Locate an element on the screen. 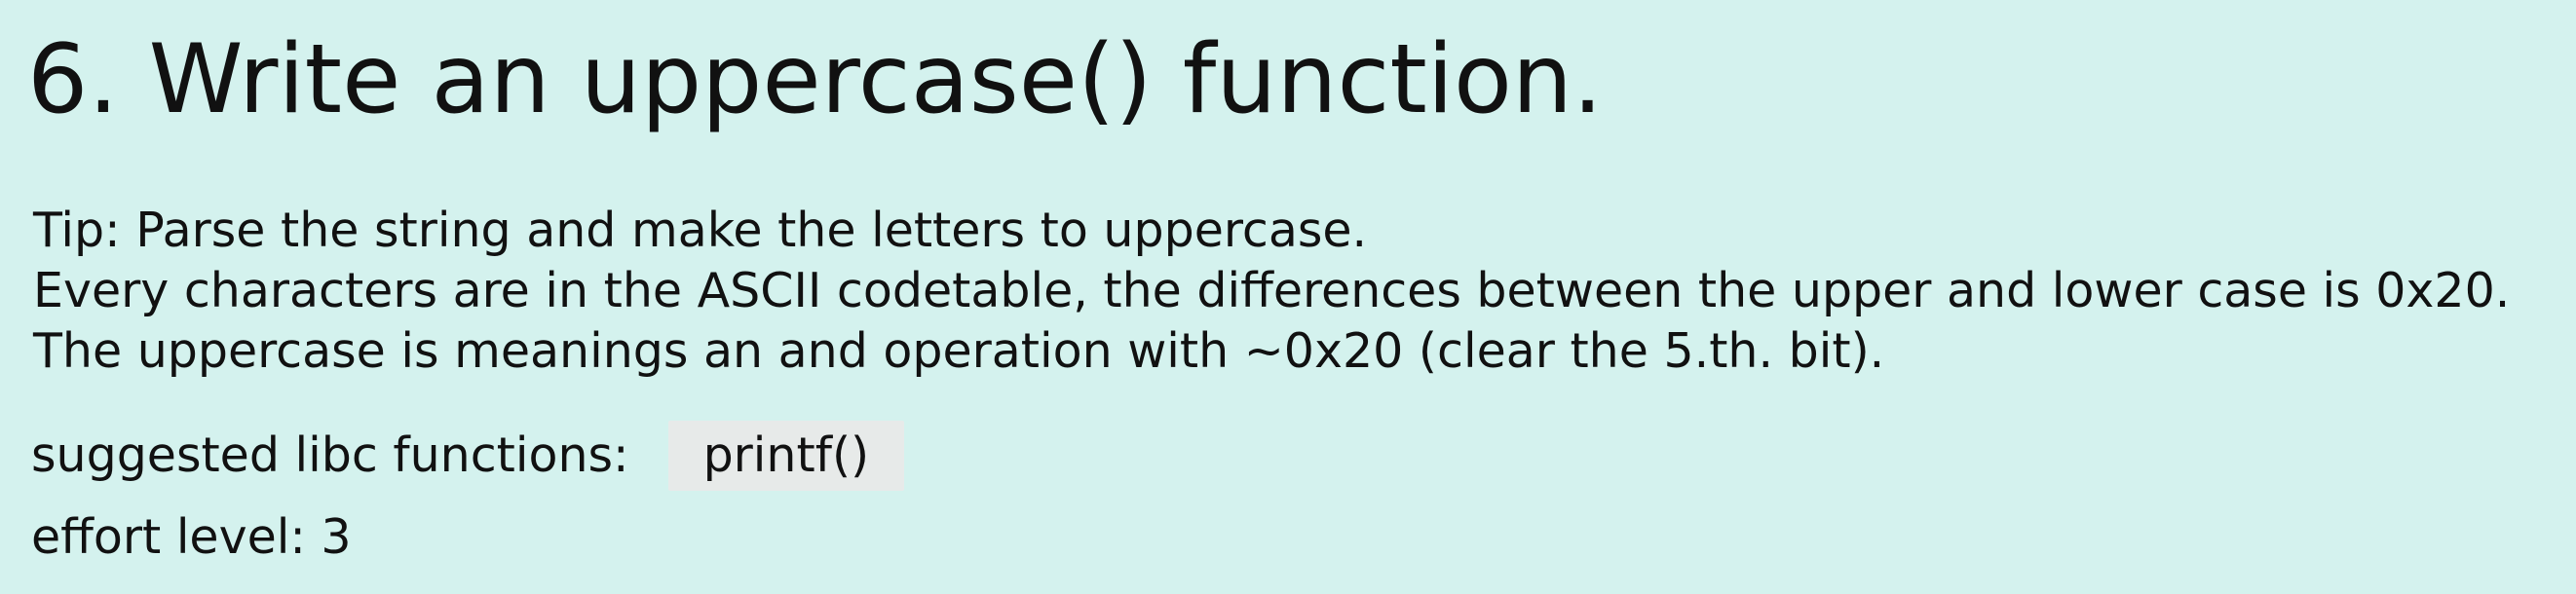 This screenshot has width=2576, height=594. suggested-libc-row: suggested libc functions: printf() is located at coordinates (468, 456).